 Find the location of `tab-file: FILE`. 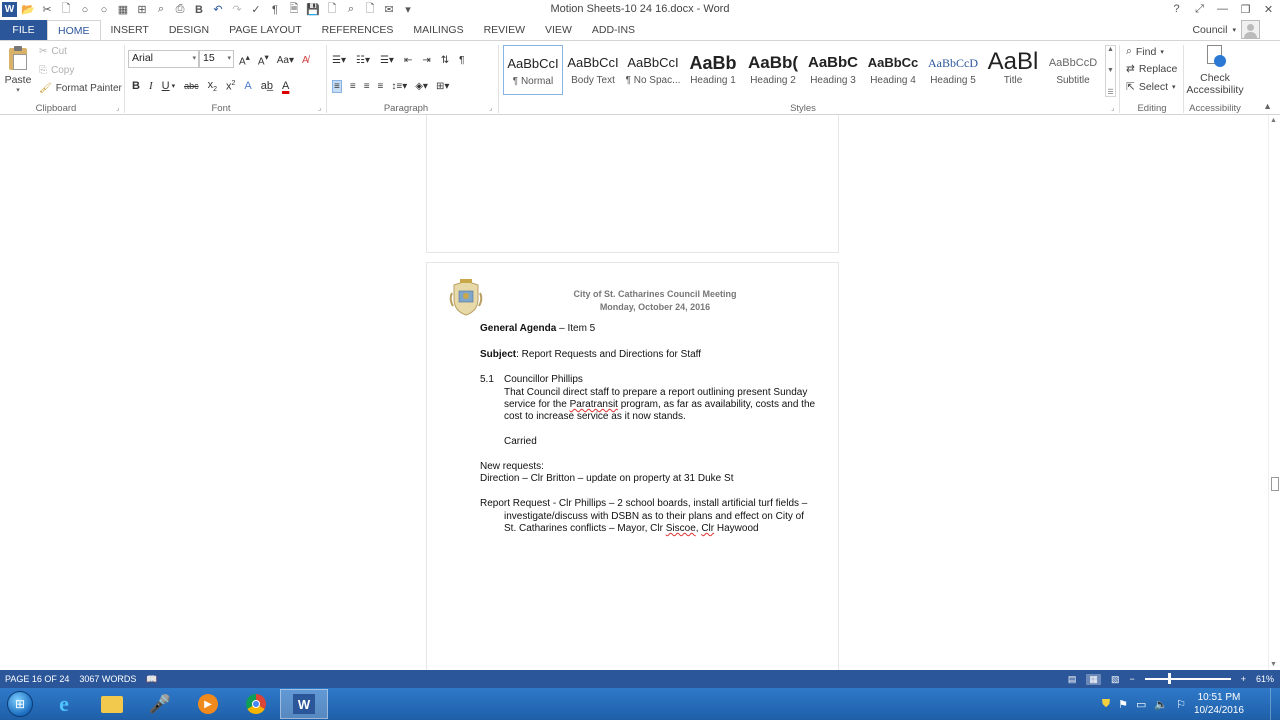

tab-file: FILE is located at coordinates (23, 30).